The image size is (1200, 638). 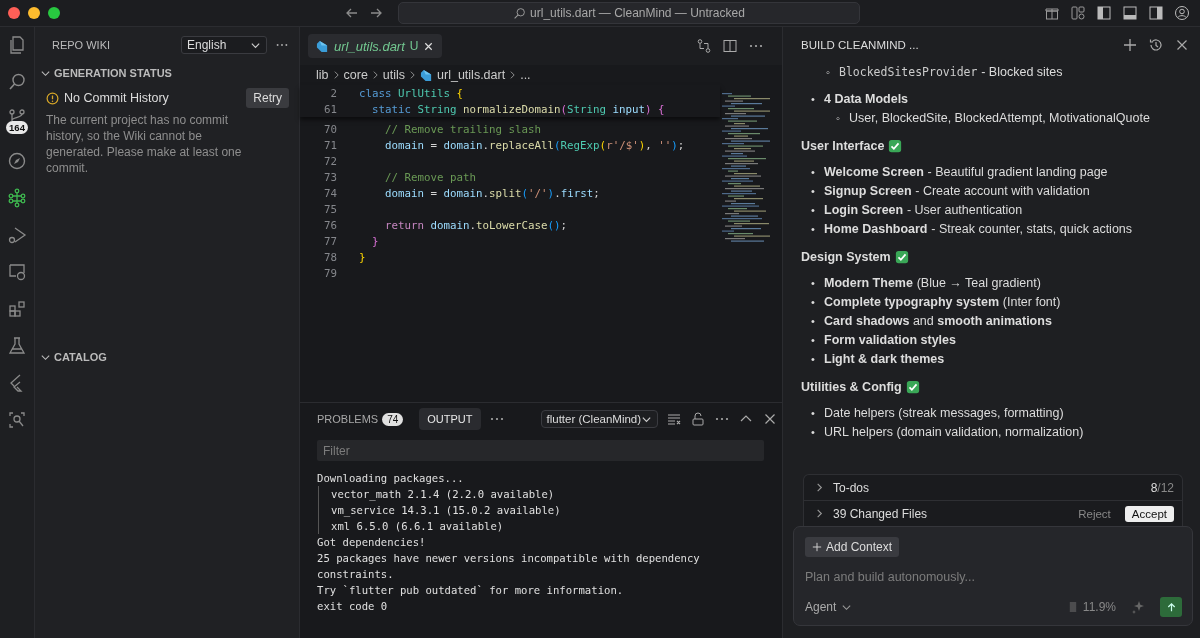 What do you see at coordinates (17, 82) in the screenshot?
I see `search-icon` at bounding box center [17, 82].